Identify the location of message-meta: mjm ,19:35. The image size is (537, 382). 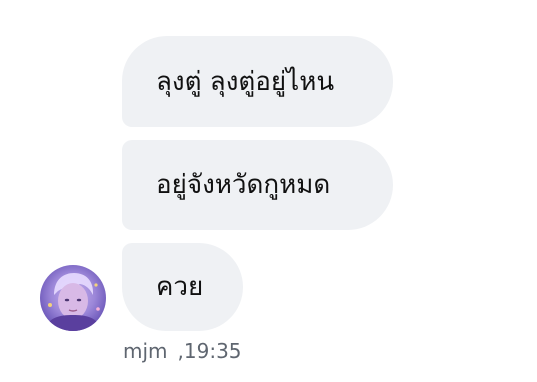
(182, 351).